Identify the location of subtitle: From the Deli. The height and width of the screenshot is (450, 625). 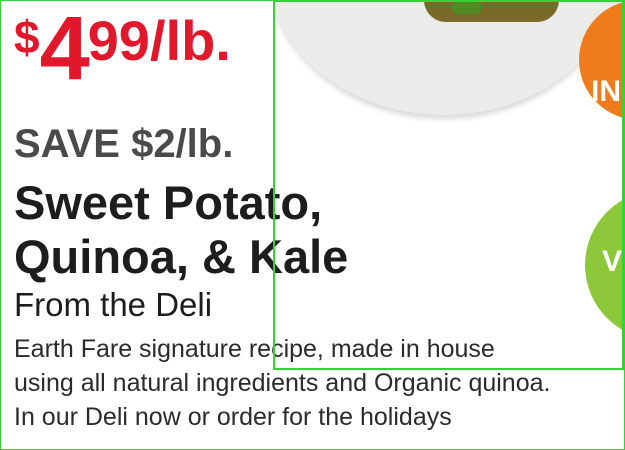
(113, 304).